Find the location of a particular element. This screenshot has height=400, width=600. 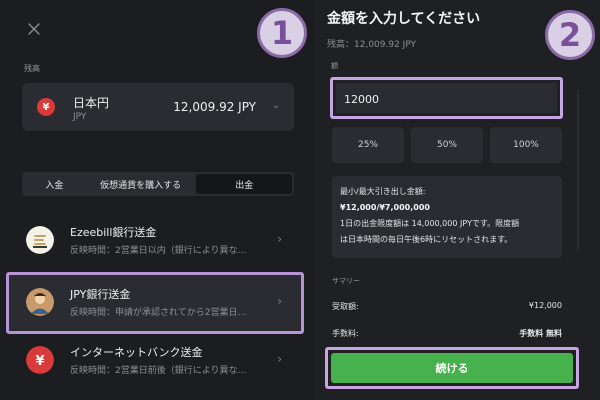

amount-label: 額 is located at coordinates (334, 66).